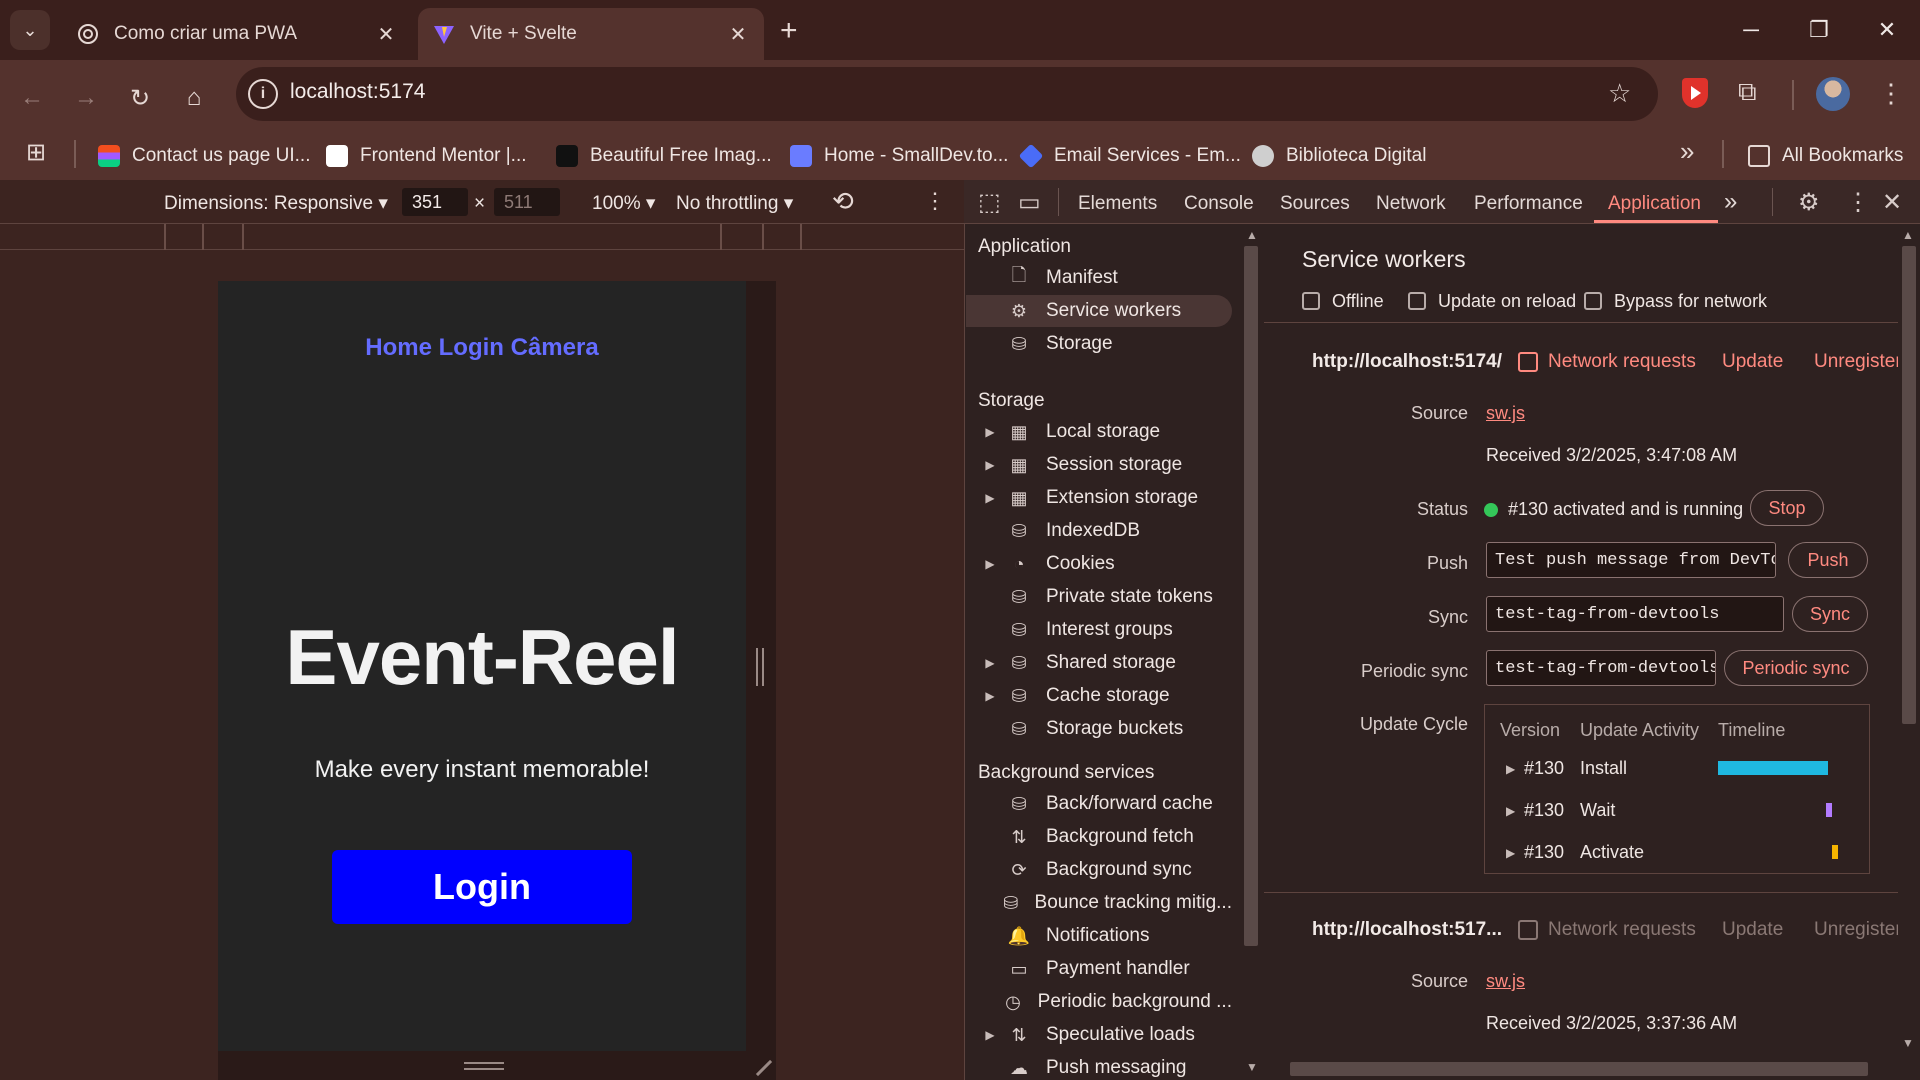 The height and width of the screenshot is (1080, 1920). I want to click on avatar, so click(1833, 94).